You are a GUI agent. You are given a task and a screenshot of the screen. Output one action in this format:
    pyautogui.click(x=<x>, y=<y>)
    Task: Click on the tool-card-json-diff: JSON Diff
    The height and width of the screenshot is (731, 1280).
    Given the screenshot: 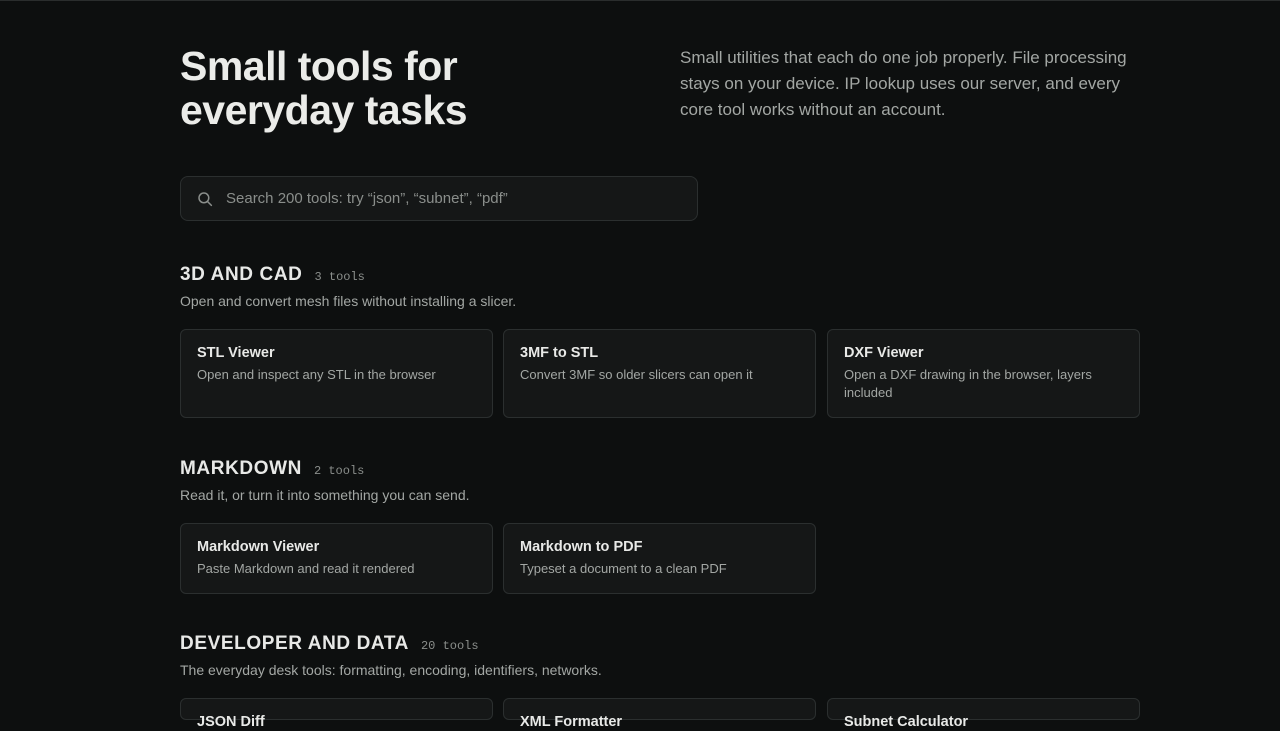 What is the action you would take?
    pyautogui.click(x=336, y=714)
    